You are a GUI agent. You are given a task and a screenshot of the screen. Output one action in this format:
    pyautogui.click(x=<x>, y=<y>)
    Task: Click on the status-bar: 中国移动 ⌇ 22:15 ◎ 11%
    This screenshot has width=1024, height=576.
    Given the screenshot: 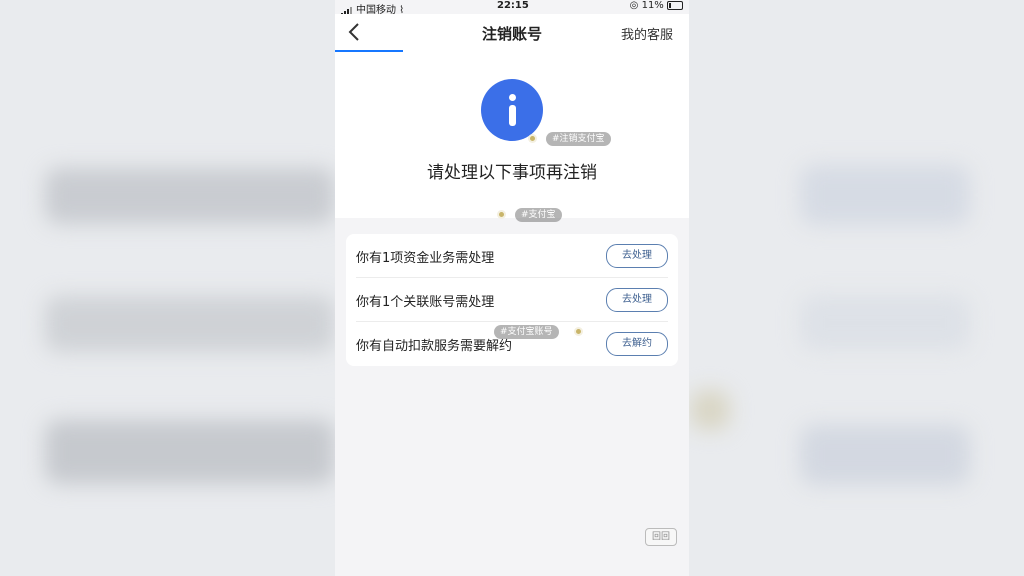 What is the action you would take?
    pyautogui.click(x=512, y=8)
    